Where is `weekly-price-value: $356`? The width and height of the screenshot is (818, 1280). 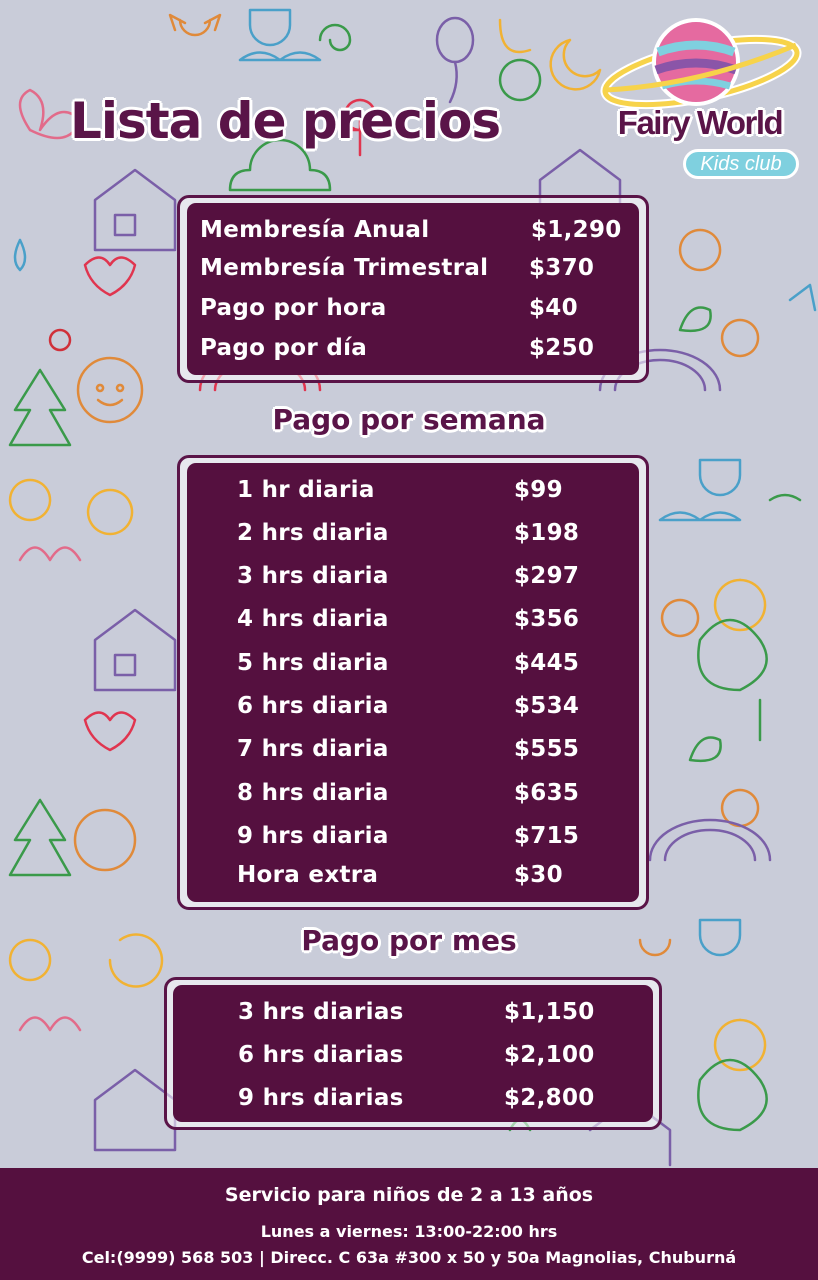
weekly-price-value: $356 is located at coordinates (547, 619).